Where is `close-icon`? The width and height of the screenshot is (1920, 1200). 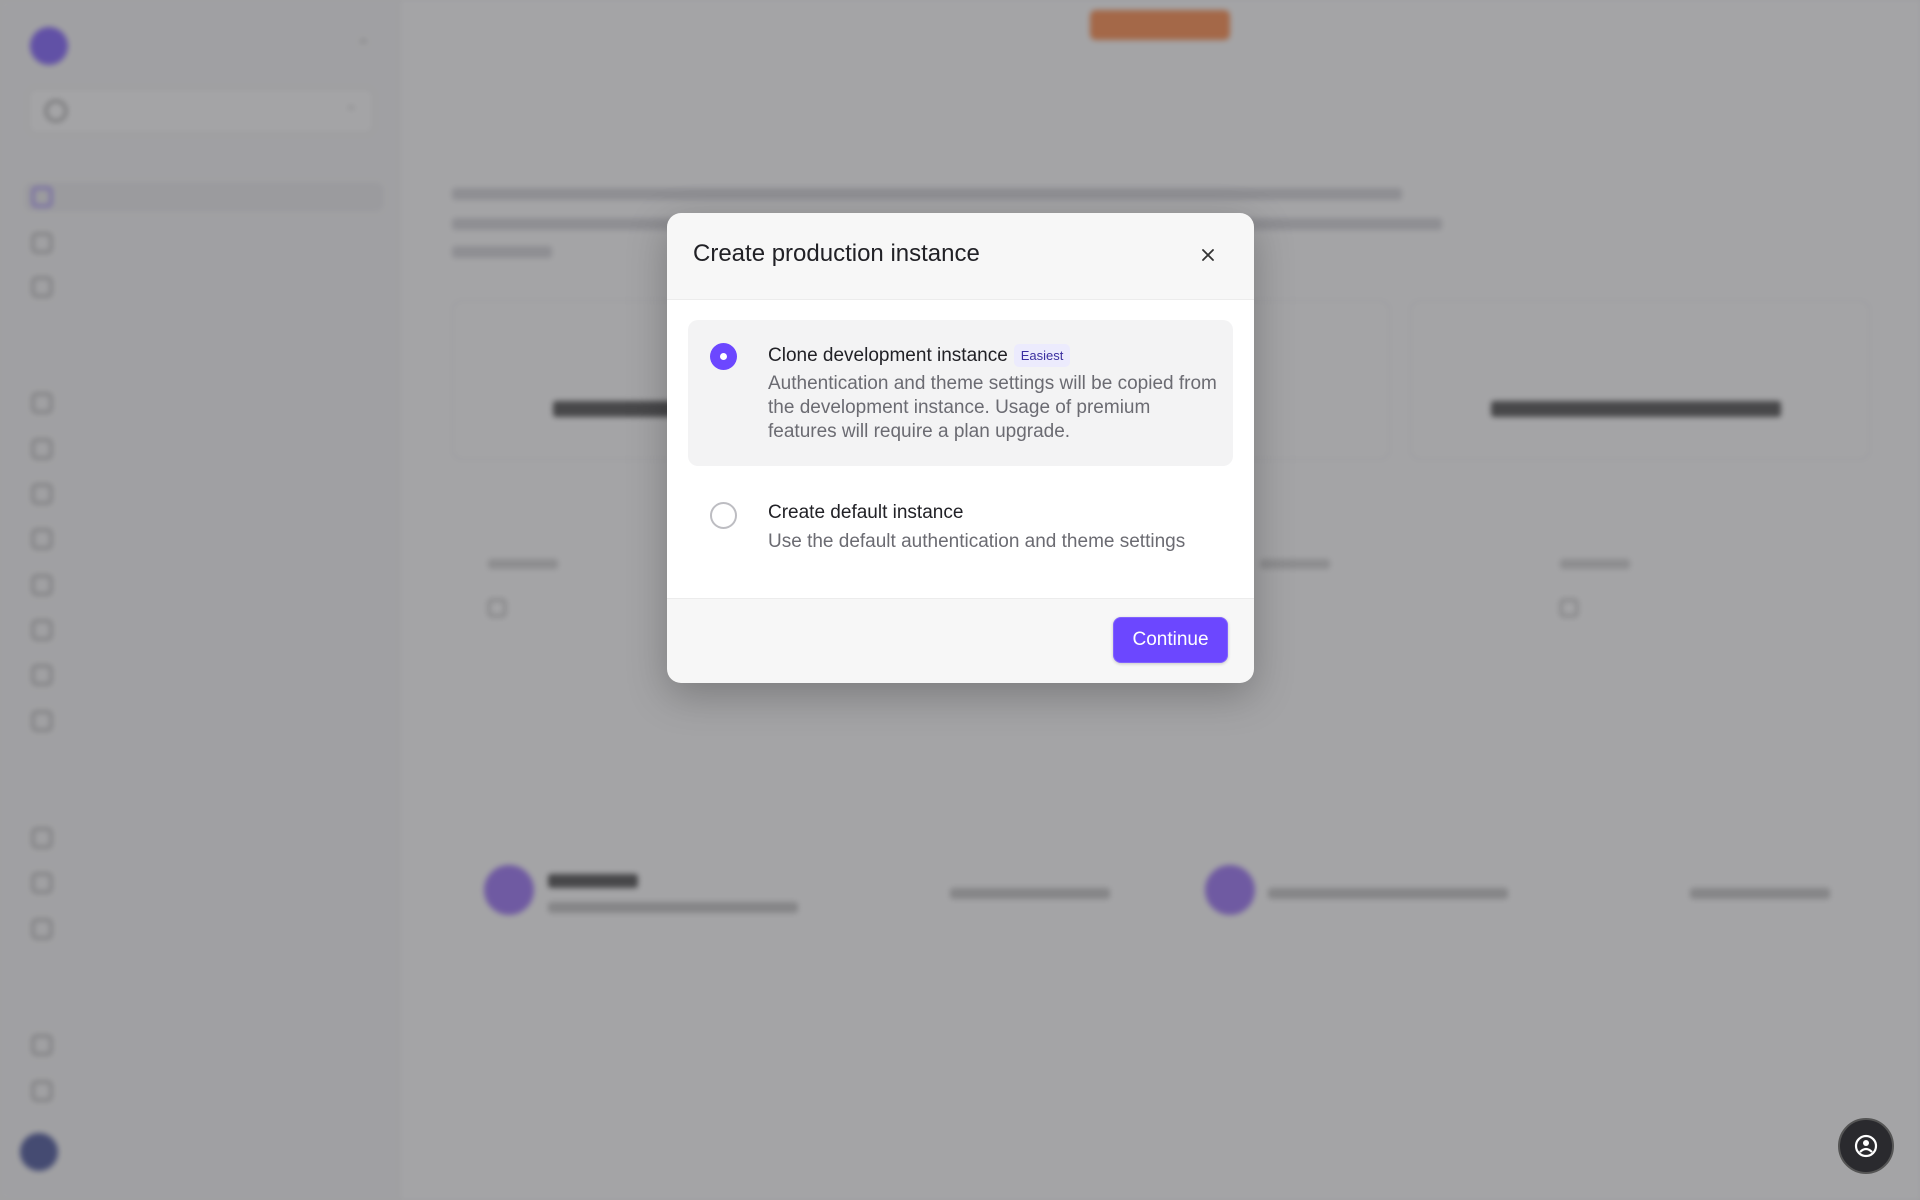
close-icon is located at coordinates (1208, 255).